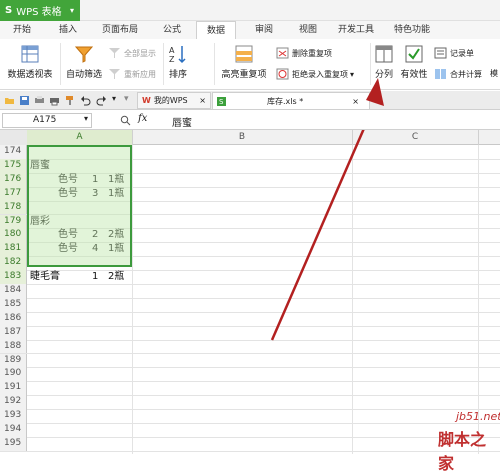 The width and height of the screenshot is (500, 474). Describe the element at coordinates (13, 277) in the screenshot. I see `row-header: 183` at that location.